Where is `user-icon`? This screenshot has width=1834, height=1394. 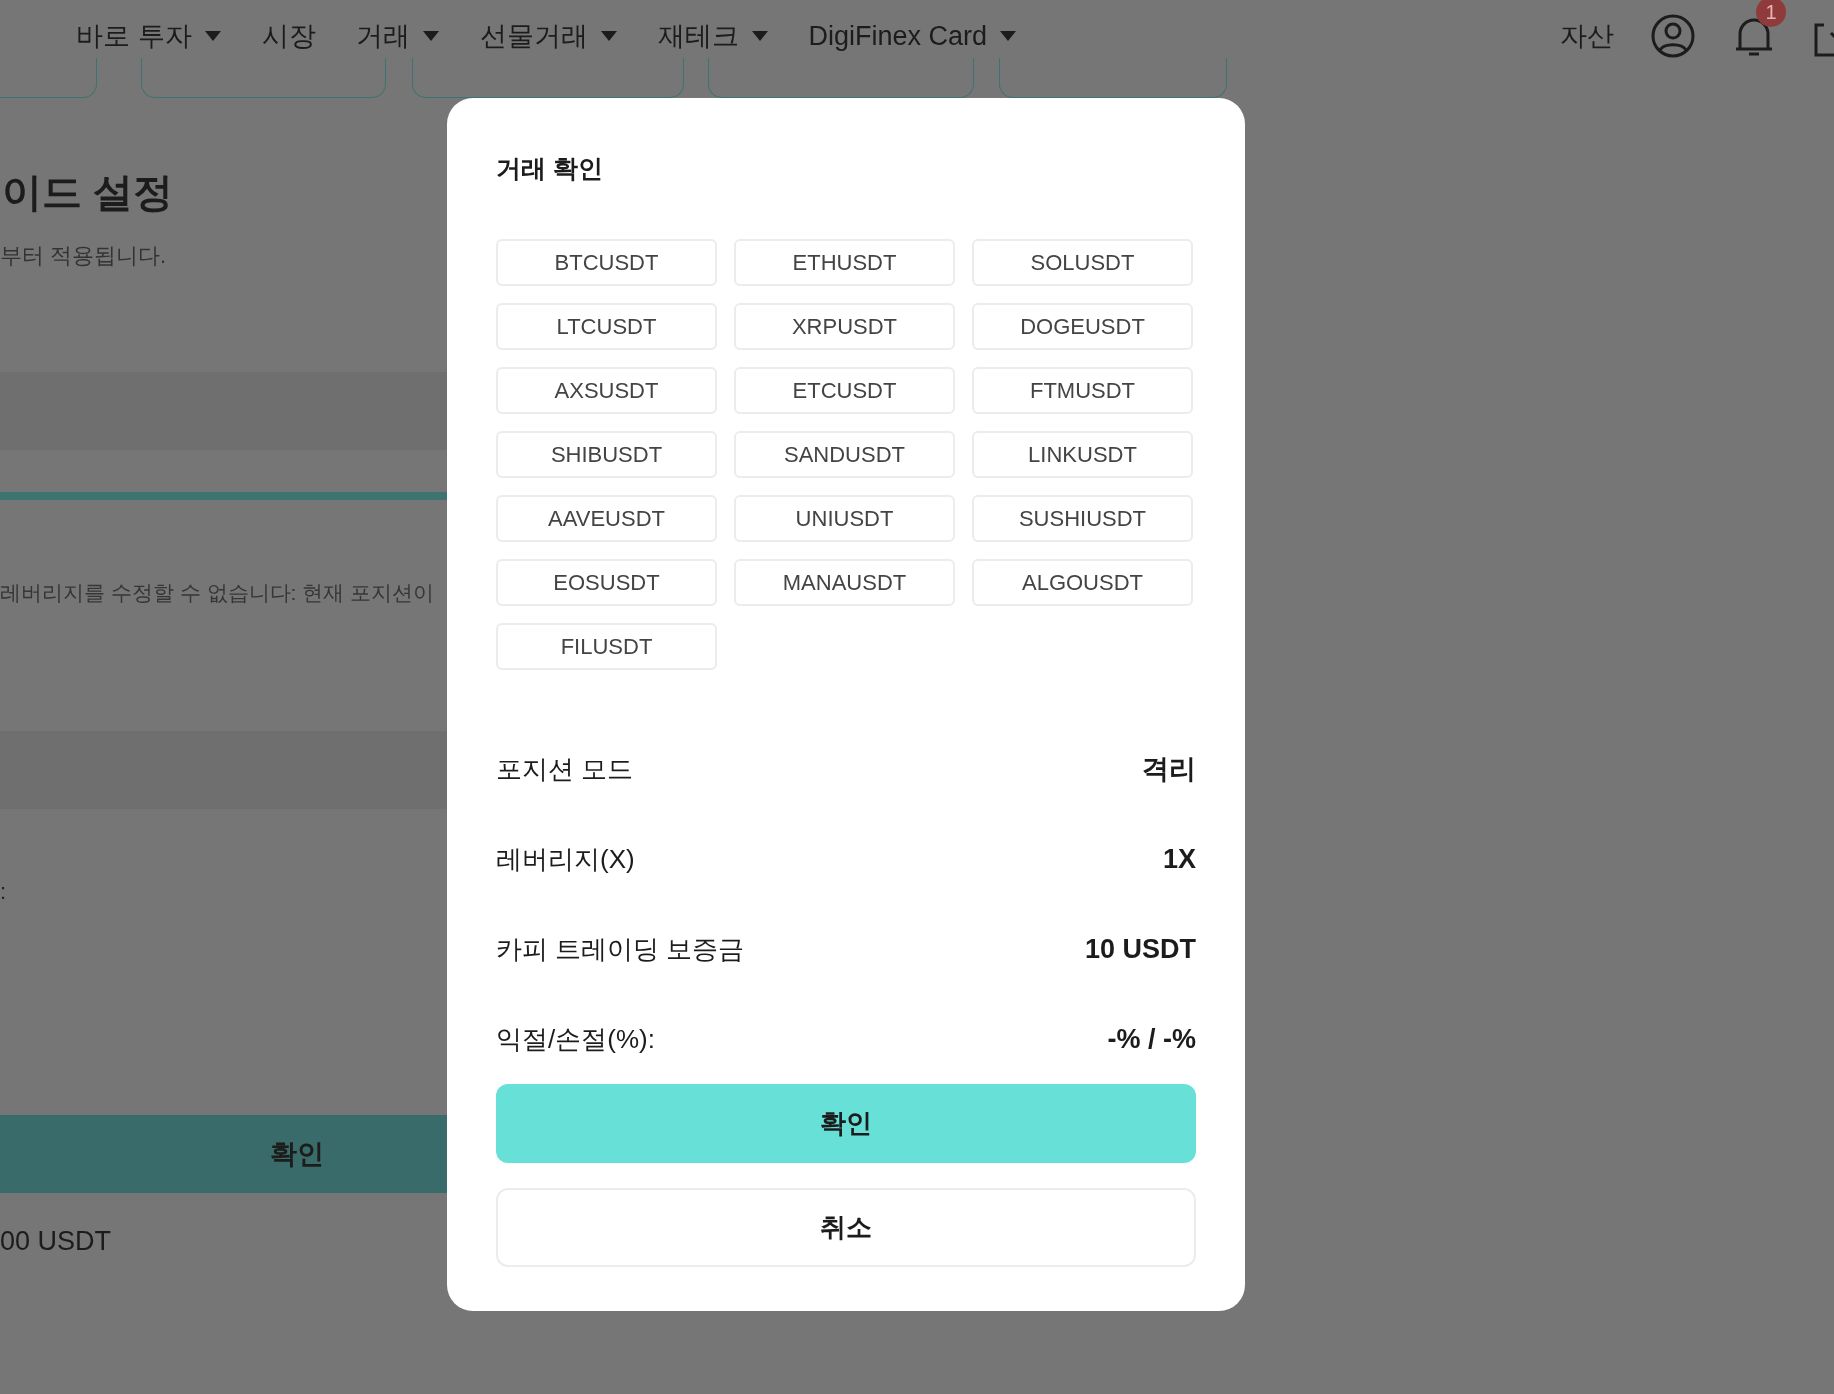
user-icon is located at coordinates (1673, 36).